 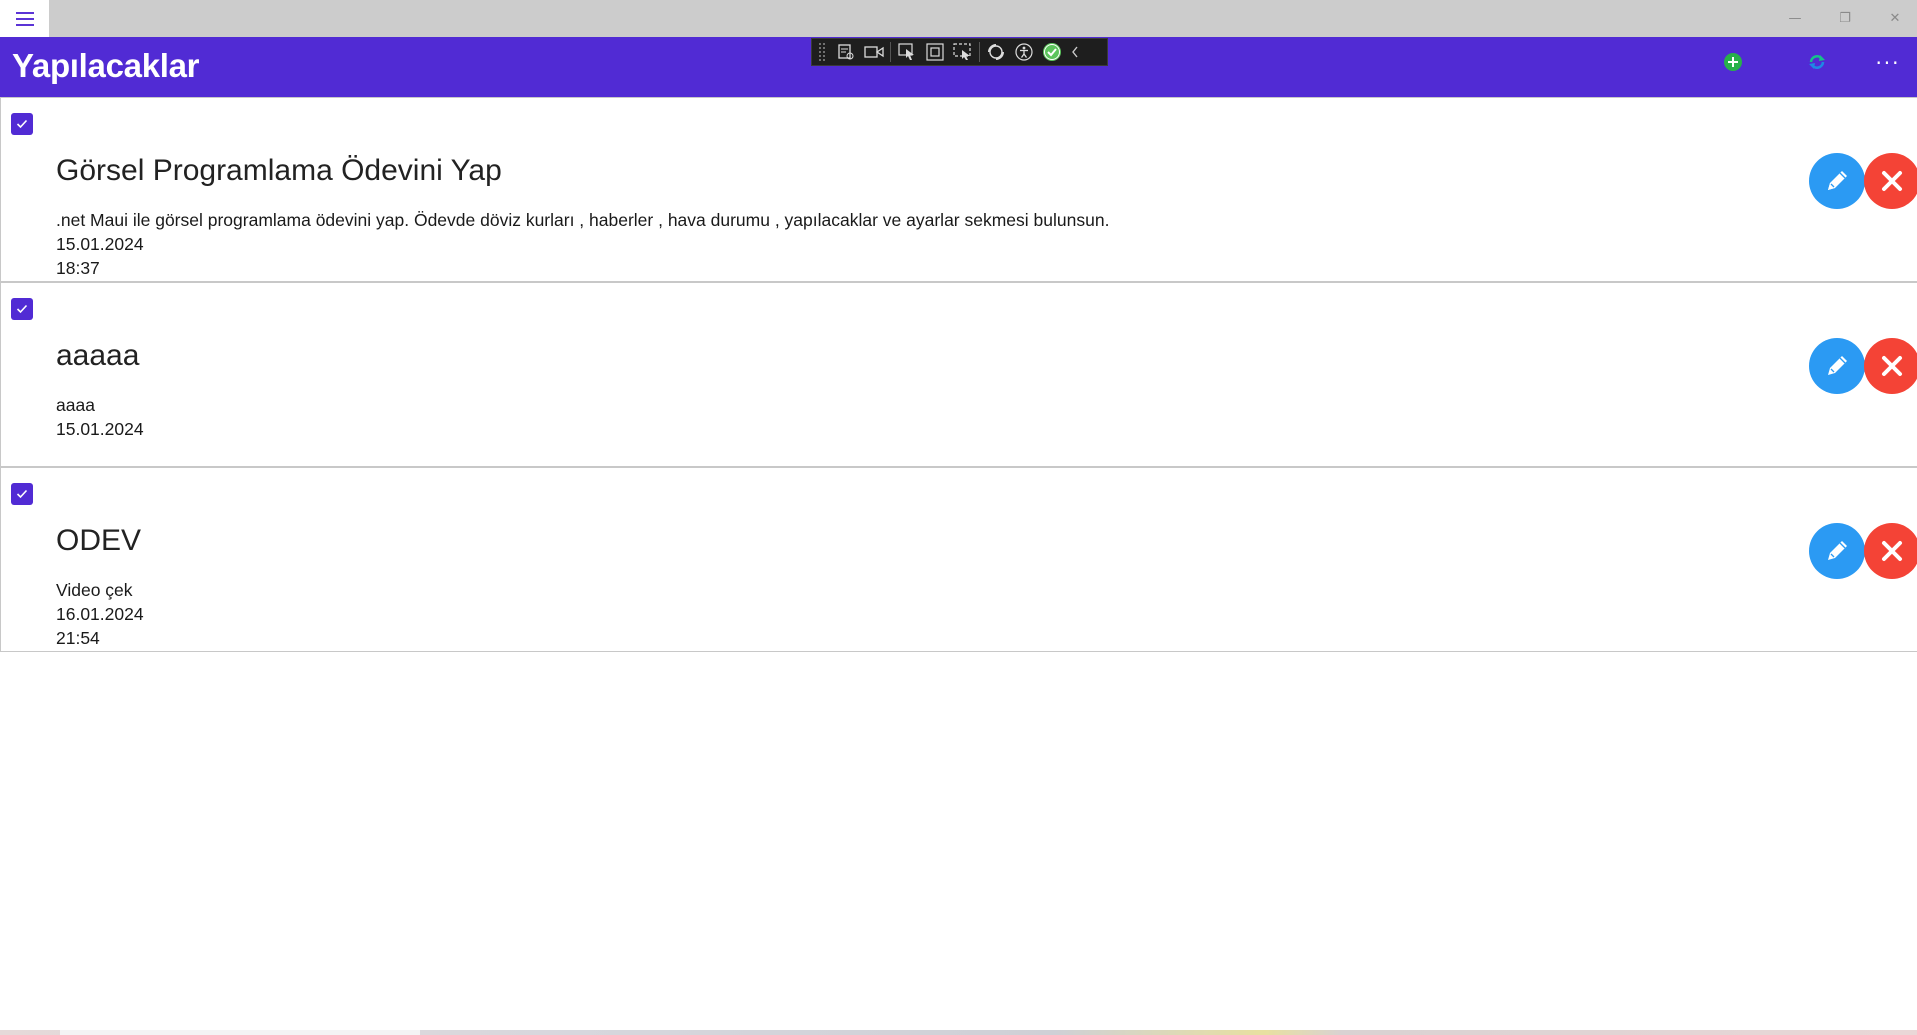 I want to click on xaml-debug-toolbar, so click(x=959, y=52).